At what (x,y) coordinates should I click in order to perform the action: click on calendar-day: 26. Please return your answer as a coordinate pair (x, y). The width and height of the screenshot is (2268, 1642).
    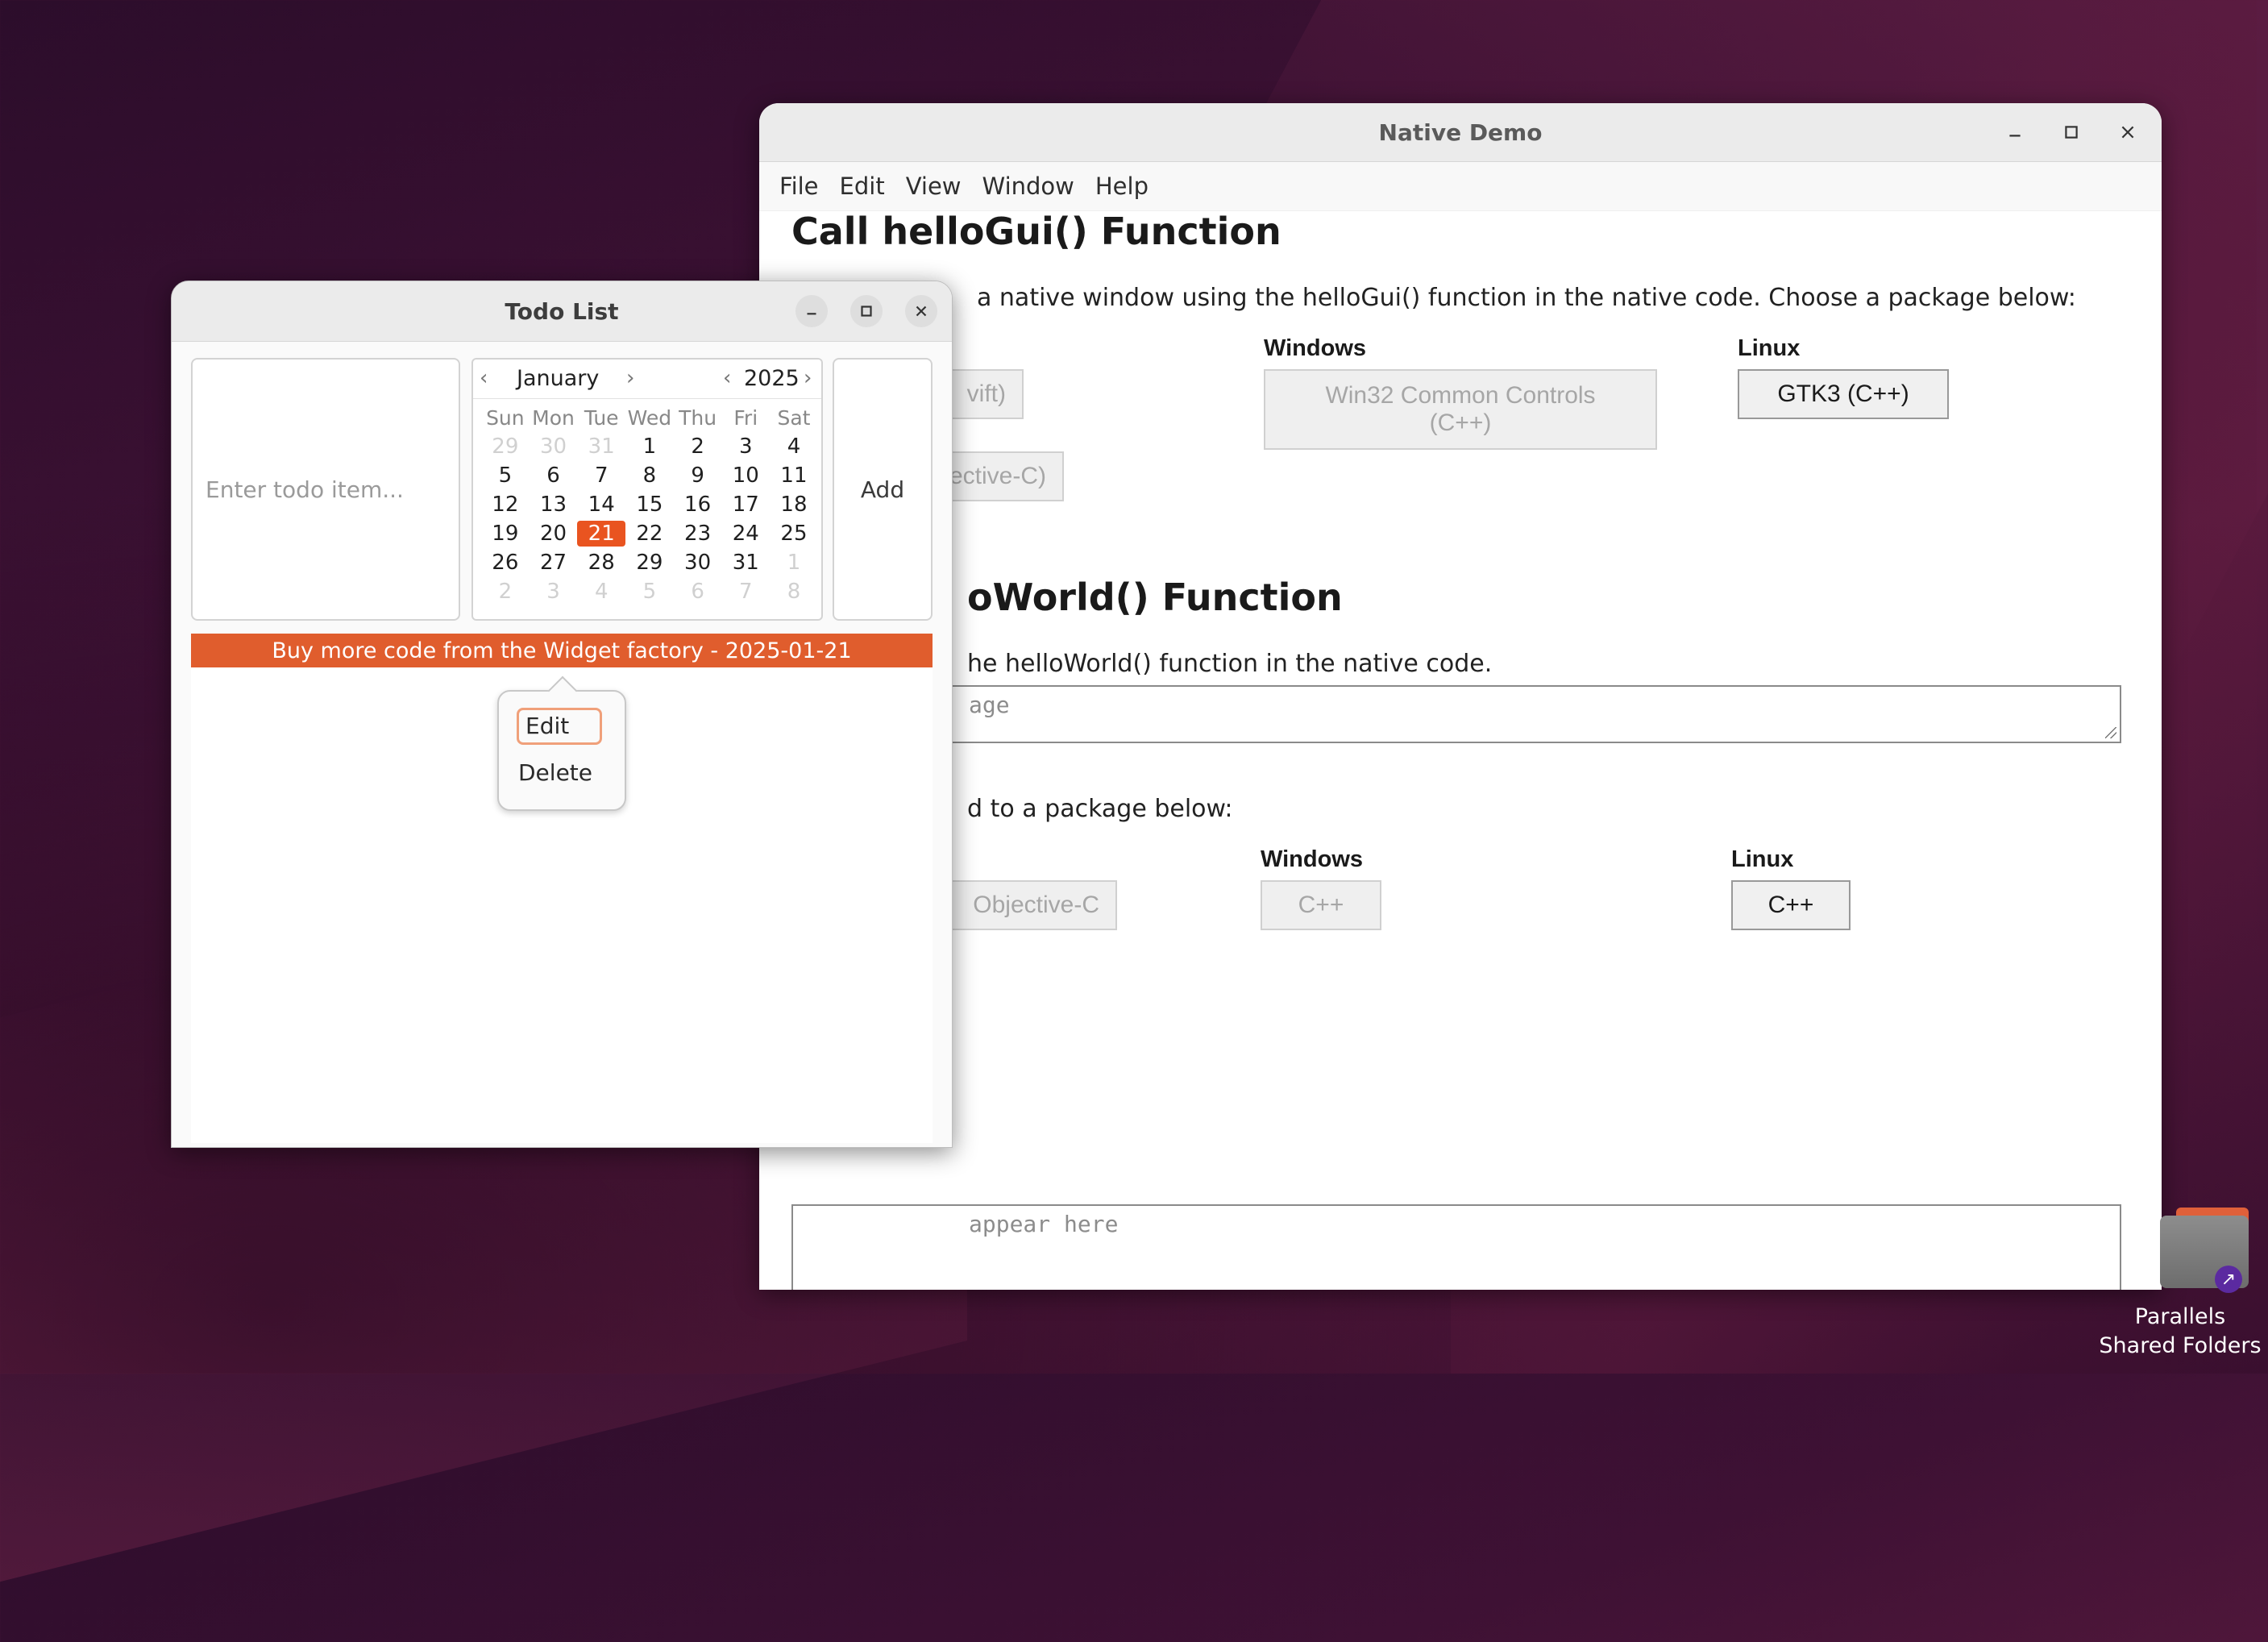
    Looking at the image, I should click on (505, 563).